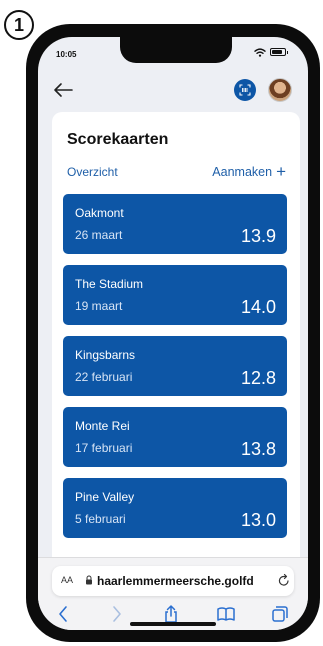 The image size is (323, 646). What do you see at coordinates (102, 426) in the screenshot?
I see `course-name: Monte Rei` at bounding box center [102, 426].